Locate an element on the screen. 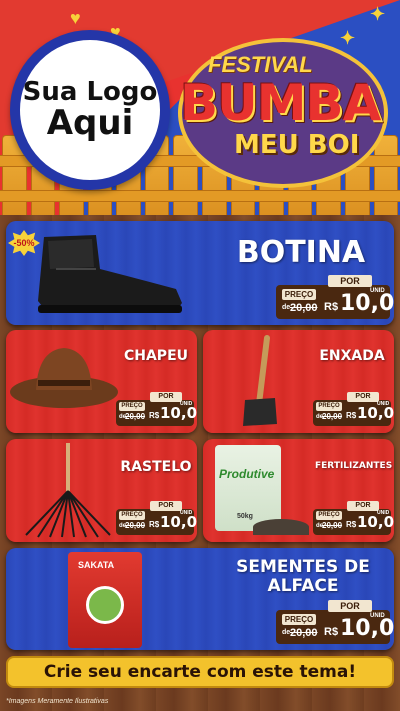 The width and height of the screenshot is (400, 711). product-title-line-1: SEMENTES DE is located at coordinates (303, 567).